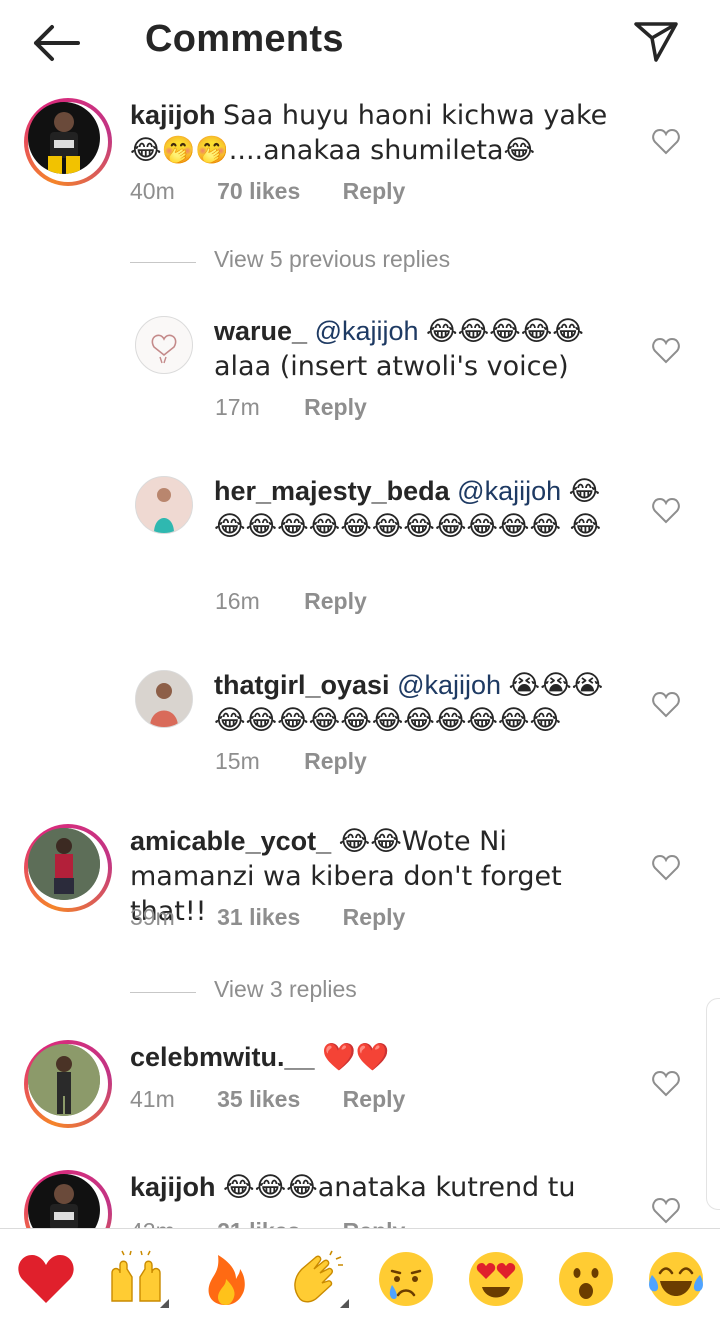  What do you see at coordinates (676, 1279) in the screenshot?
I see `tears-of-joy-icon` at bounding box center [676, 1279].